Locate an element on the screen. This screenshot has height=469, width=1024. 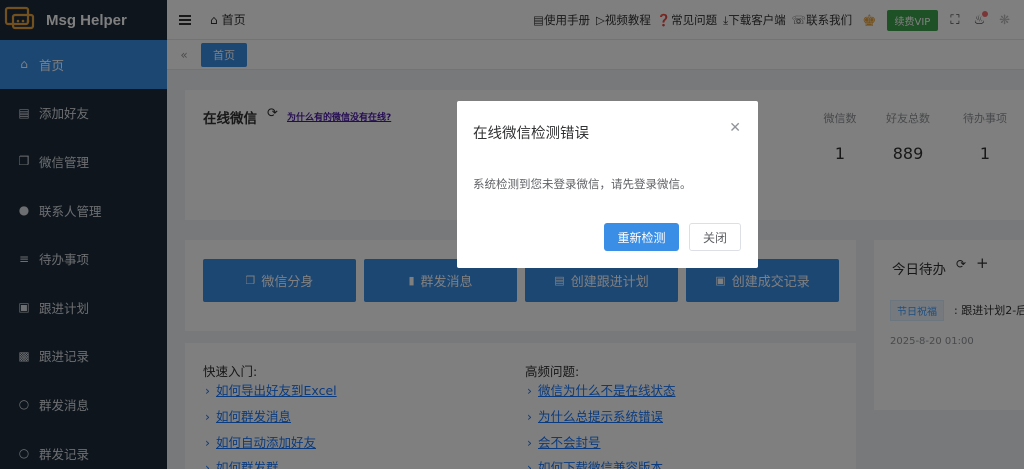
recheck-button: 重新检测 is located at coordinates (641, 237).